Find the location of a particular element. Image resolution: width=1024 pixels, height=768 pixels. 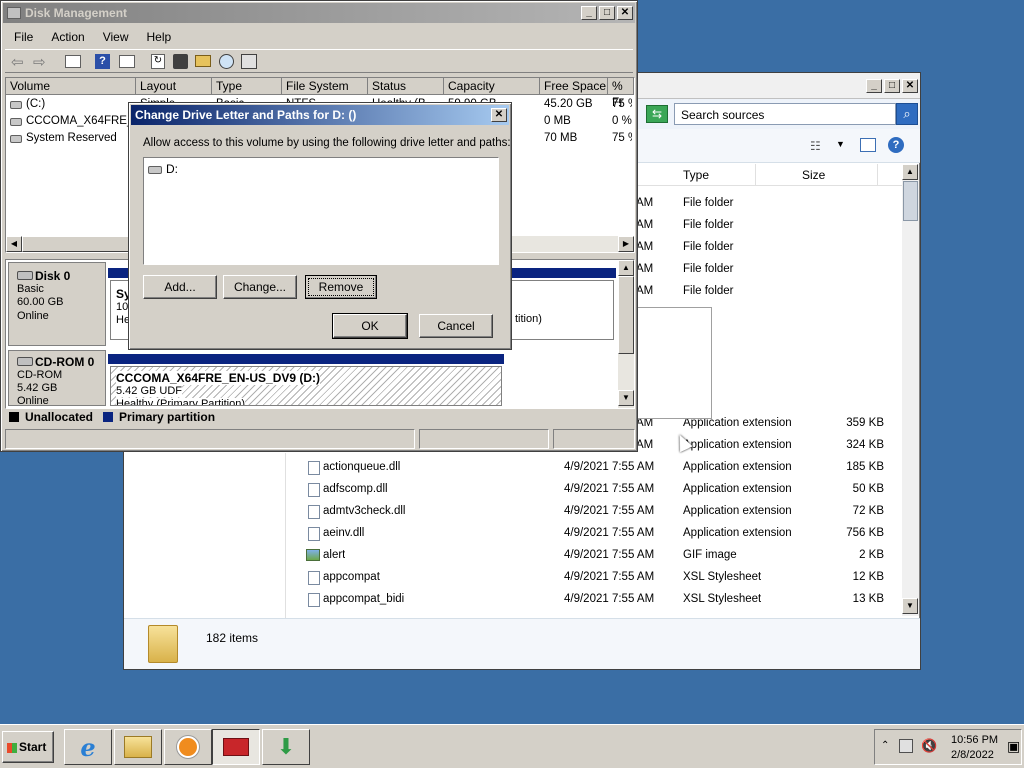

menu-help: Help is located at coordinates (159, 37).